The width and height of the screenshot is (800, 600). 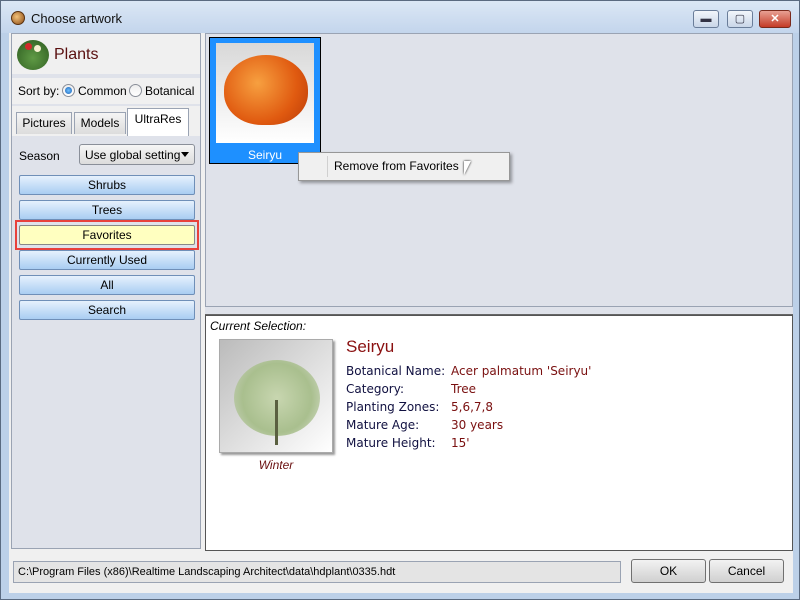 I want to click on chevron-down-icon, so click(x=185, y=154).